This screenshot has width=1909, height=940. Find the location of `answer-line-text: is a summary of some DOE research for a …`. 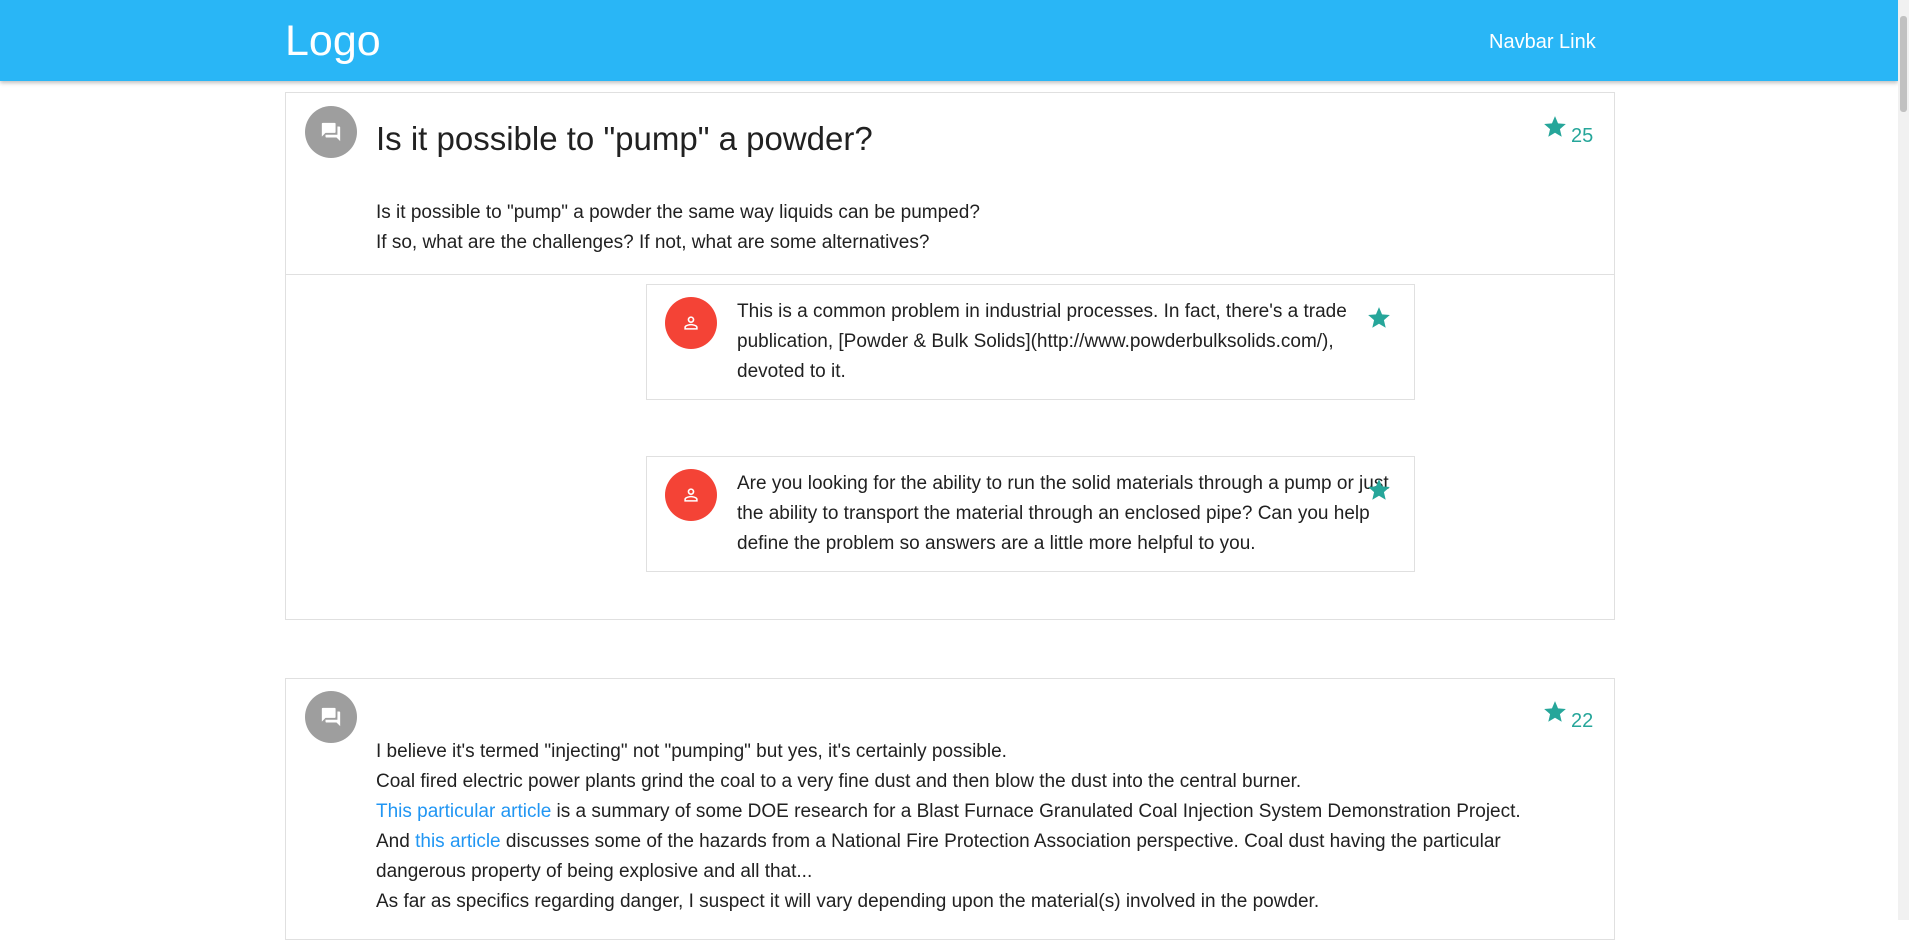

answer-line-text: is a summary of some DOE research for a … is located at coordinates (1036, 811).